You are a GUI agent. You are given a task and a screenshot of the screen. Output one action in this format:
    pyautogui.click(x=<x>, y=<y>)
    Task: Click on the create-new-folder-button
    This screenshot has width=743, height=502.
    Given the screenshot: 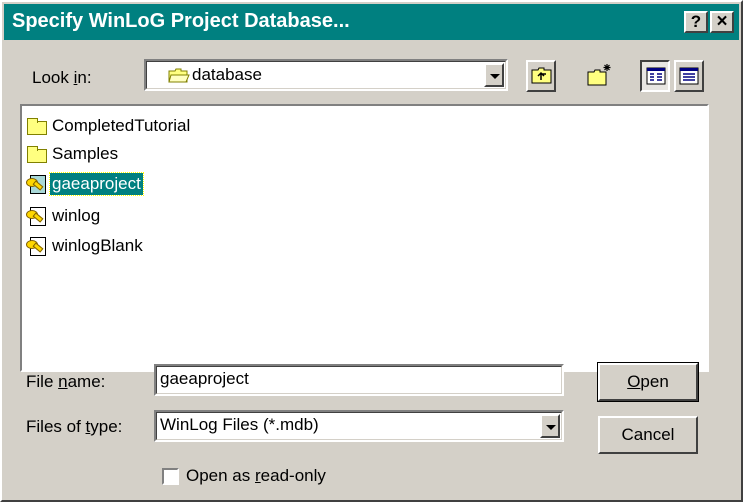 What is the action you would take?
    pyautogui.click(x=599, y=76)
    